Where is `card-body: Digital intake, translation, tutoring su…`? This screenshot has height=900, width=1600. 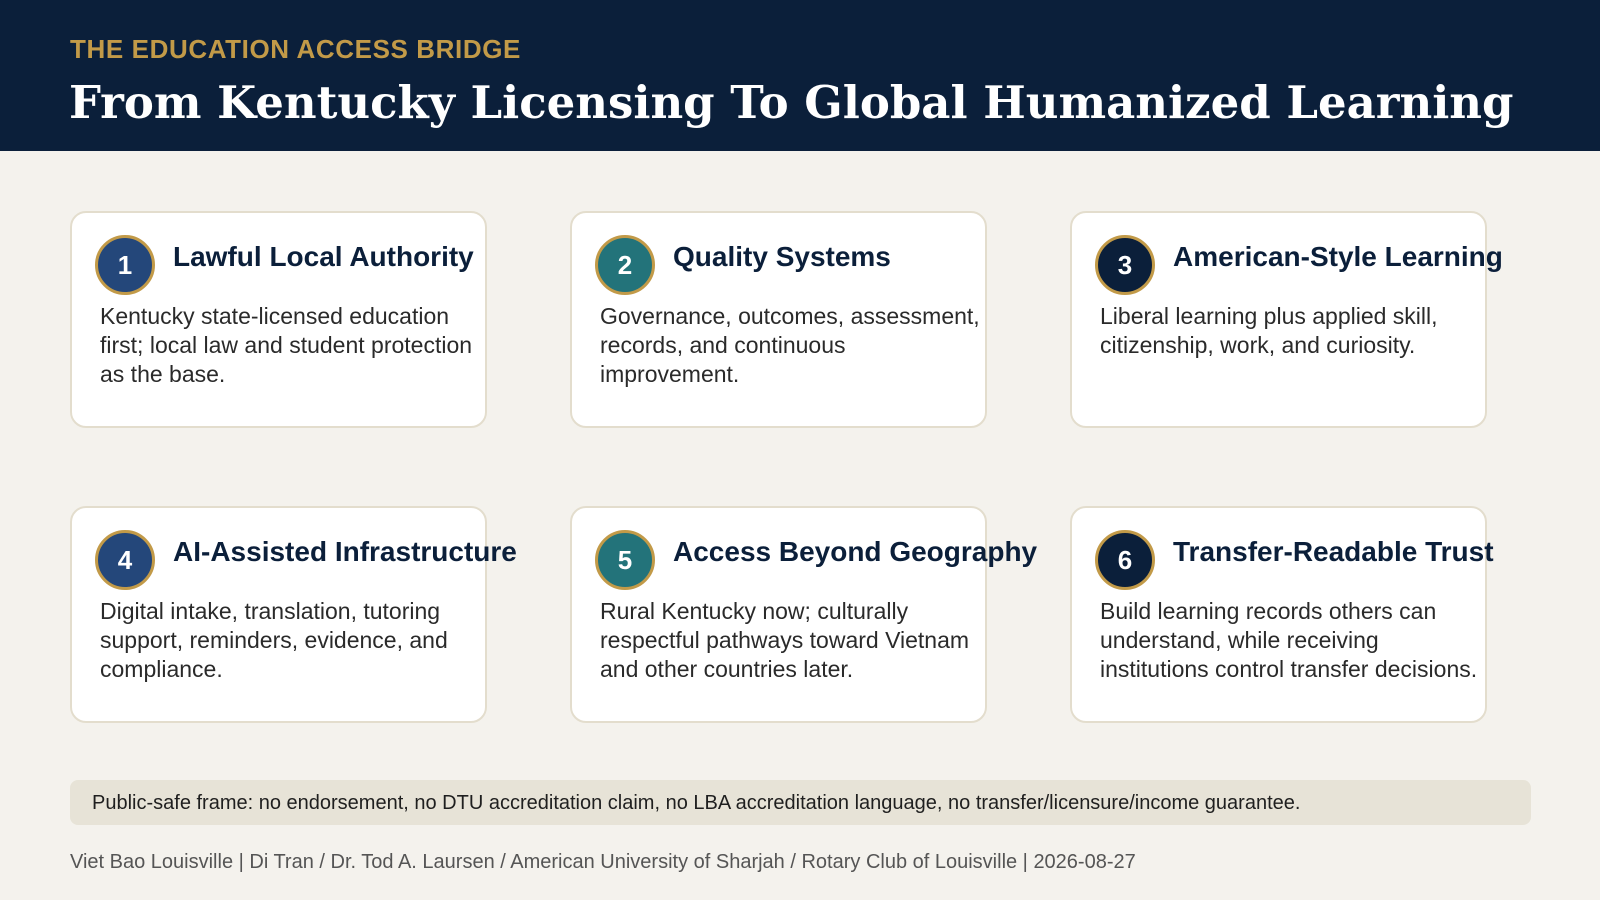 card-body: Digital intake, translation, tutoring su… is located at coordinates (274, 640).